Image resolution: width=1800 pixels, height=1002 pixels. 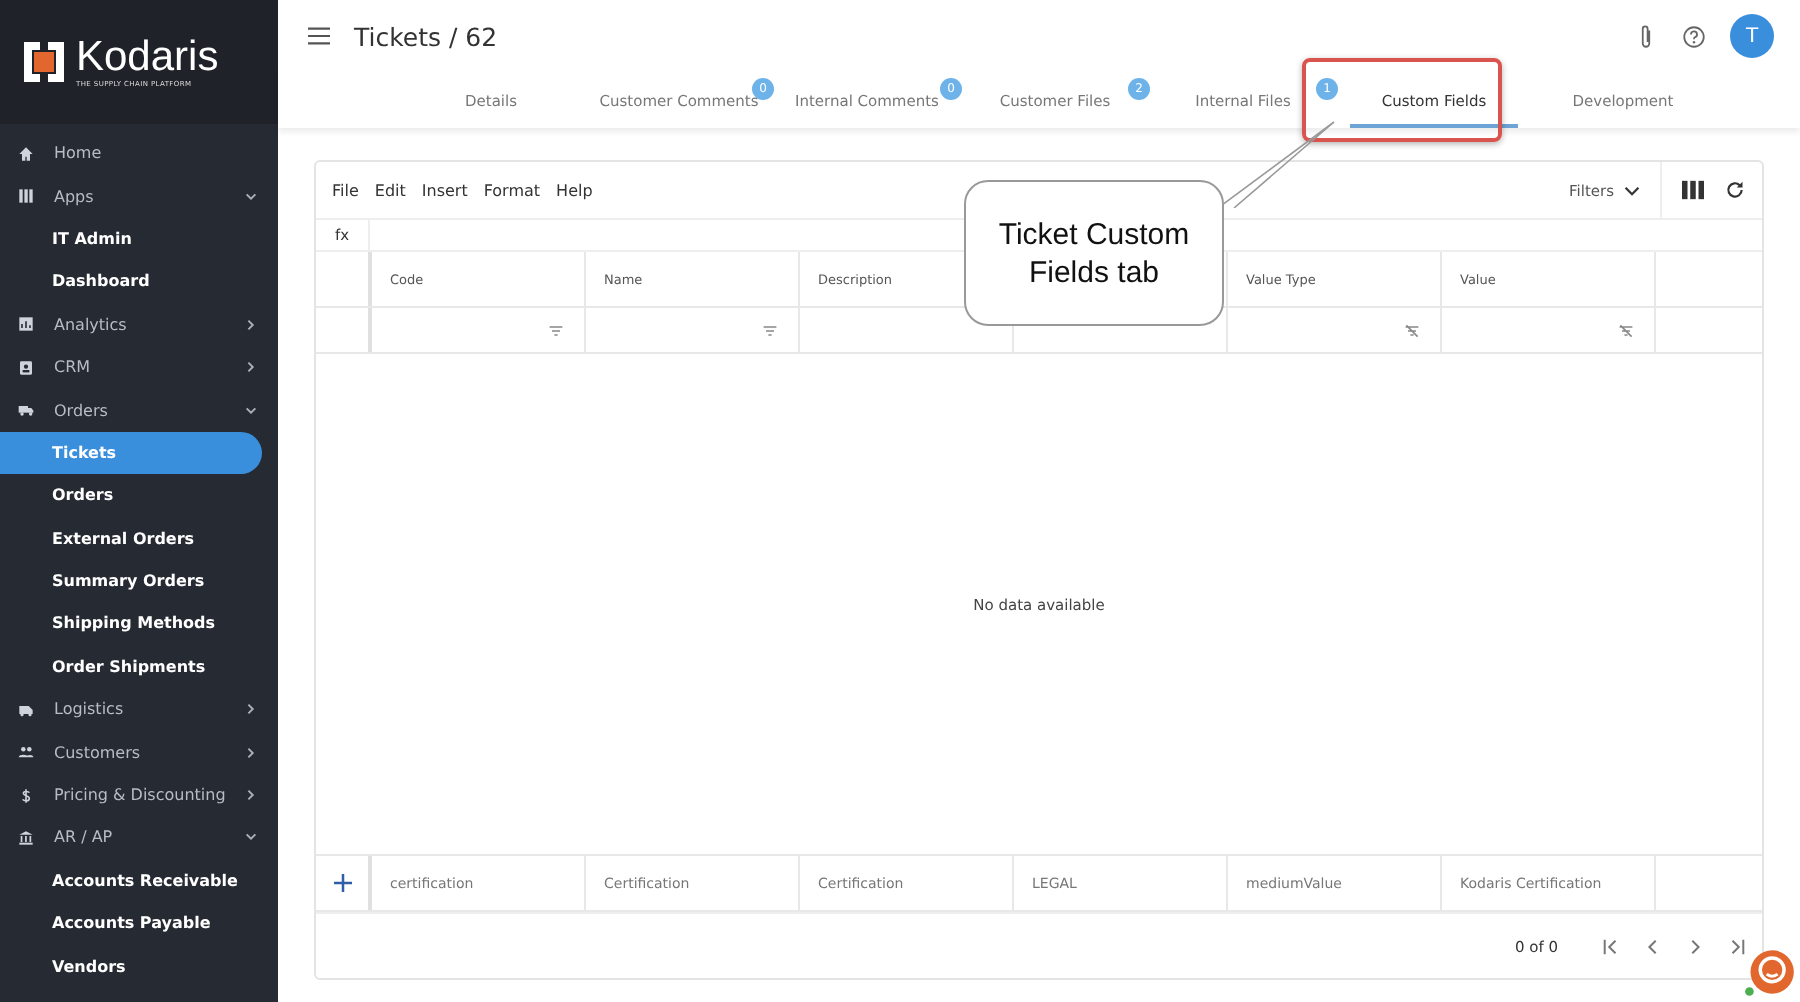 I want to click on page-title: Tickets / 62, so click(x=426, y=36).